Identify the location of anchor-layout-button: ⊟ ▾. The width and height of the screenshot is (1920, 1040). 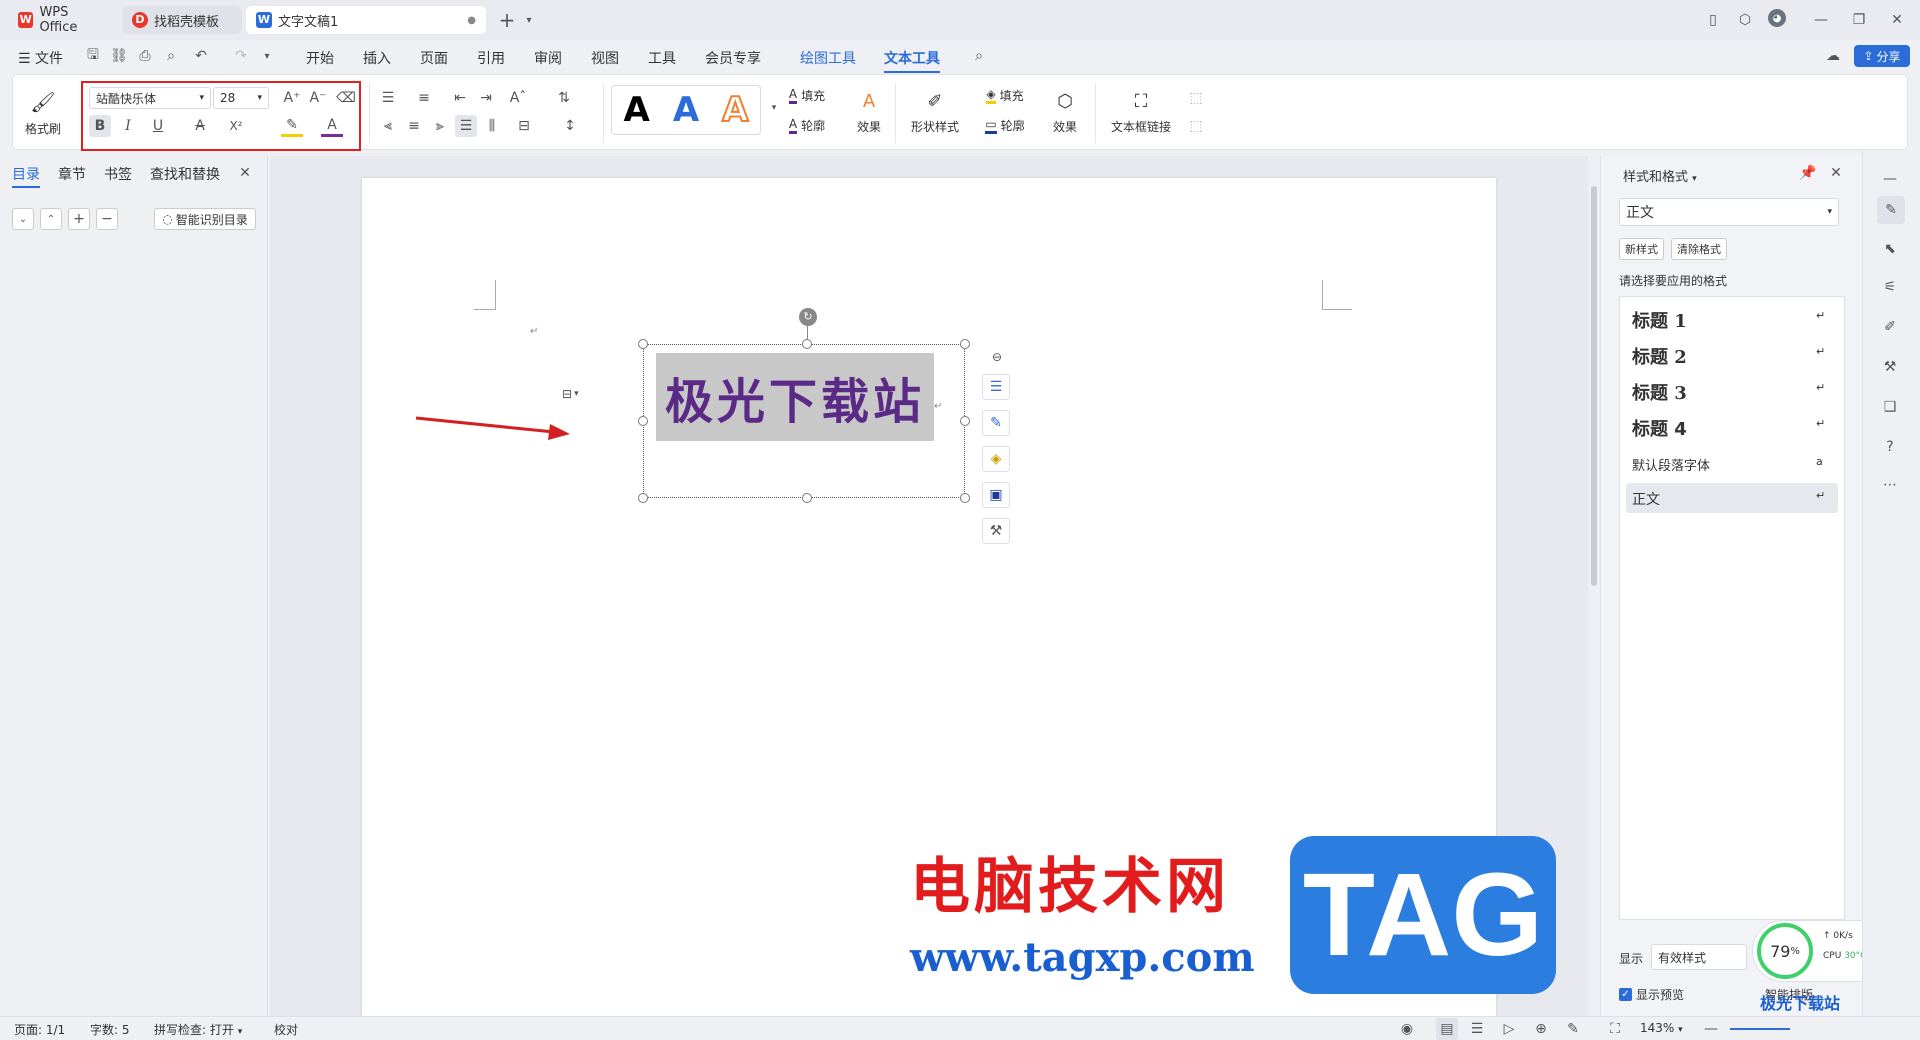
(579, 394).